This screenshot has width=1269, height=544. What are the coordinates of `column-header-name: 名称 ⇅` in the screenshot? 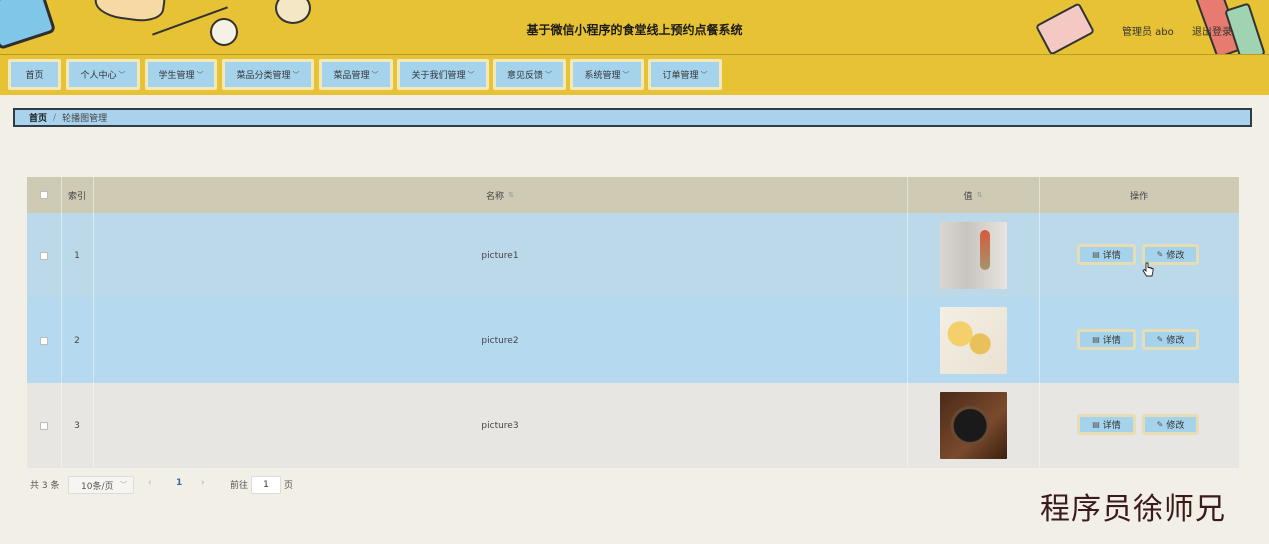 It's located at (500, 195).